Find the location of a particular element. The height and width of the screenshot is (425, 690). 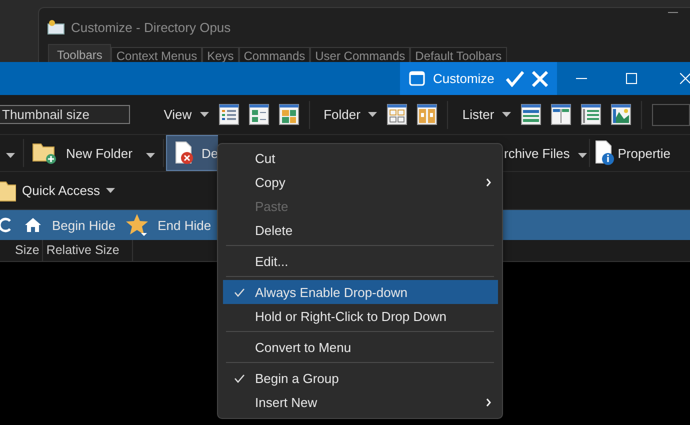

folder-layout-icon is located at coordinates (397, 114).